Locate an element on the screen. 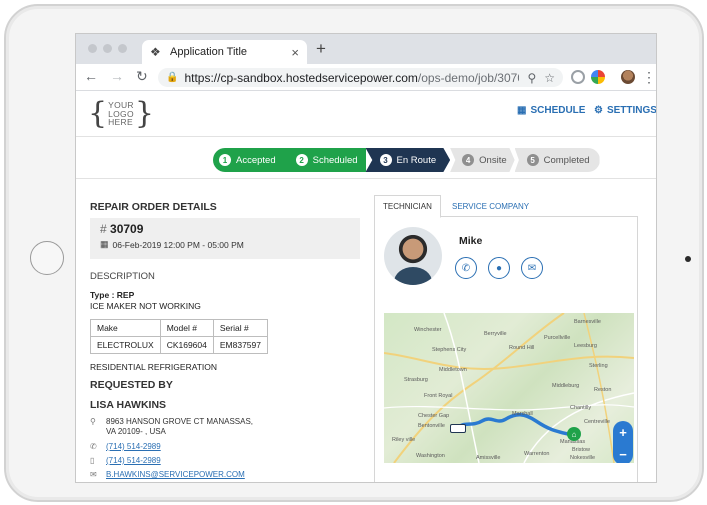  search-icon: ⚲ is located at coordinates (531, 78).